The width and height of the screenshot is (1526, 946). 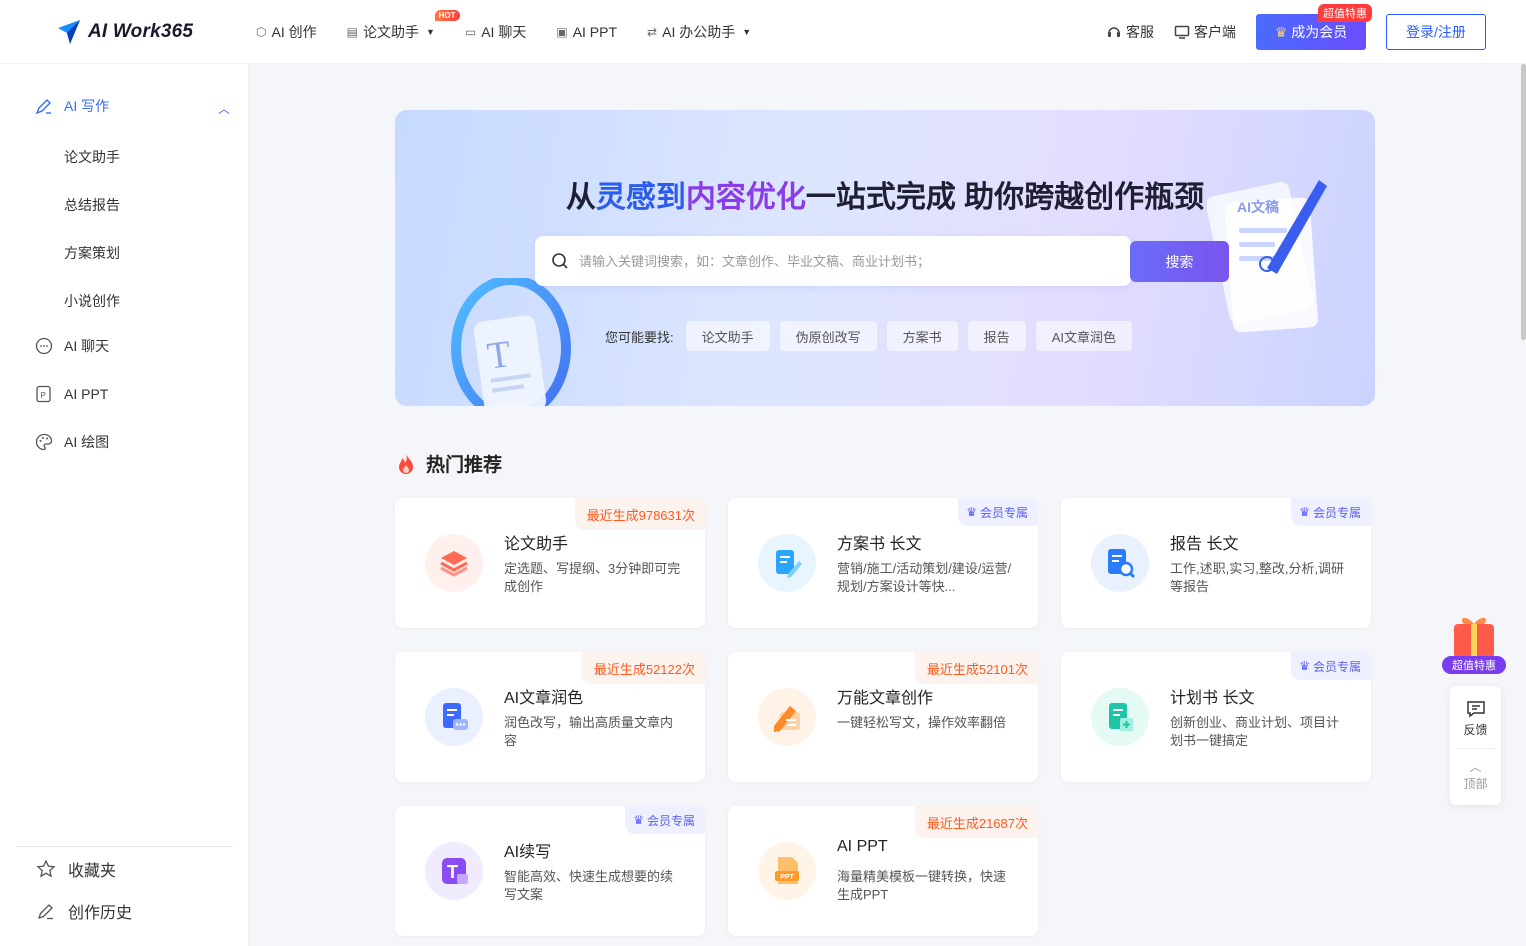 What do you see at coordinates (504, 32) in the screenshot?
I see `nav-label: AI 聊天` at bounding box center [504, 32].